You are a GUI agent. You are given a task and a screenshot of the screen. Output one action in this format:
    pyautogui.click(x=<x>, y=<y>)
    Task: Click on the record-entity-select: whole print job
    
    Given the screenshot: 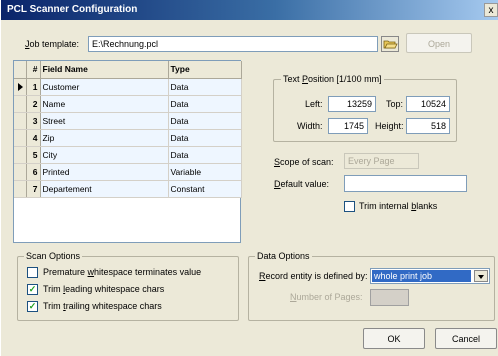 What is the action you would take?
    pyautogui.click(x=430, y=276)
    